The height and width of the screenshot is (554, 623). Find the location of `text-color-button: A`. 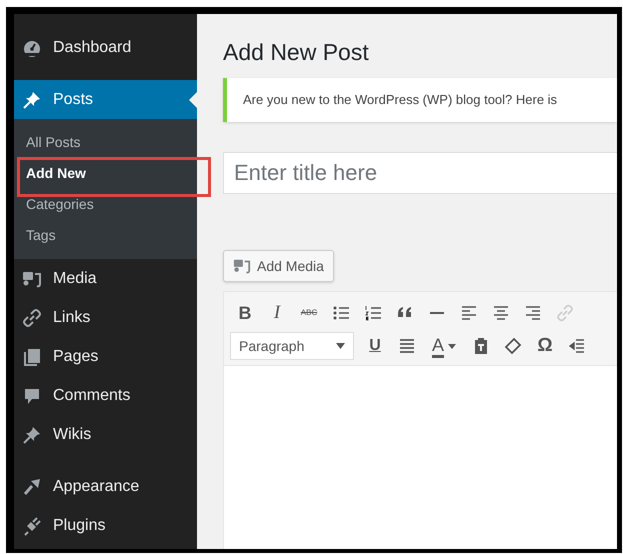

text-color-button: A is located at coordinates (444, 346).